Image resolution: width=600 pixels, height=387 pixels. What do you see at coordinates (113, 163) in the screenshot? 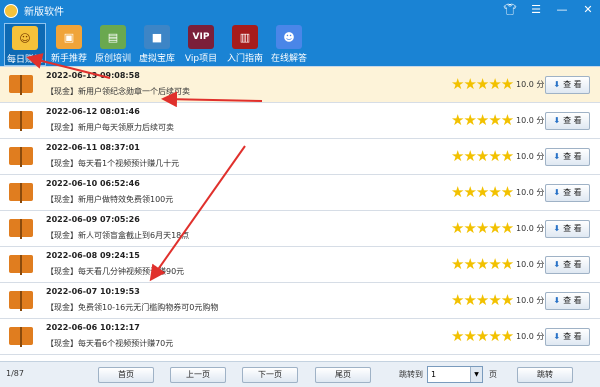
I see `item-title: 【现金】每天看1个视频预计赚几十元` at bounding box center [113, 163].